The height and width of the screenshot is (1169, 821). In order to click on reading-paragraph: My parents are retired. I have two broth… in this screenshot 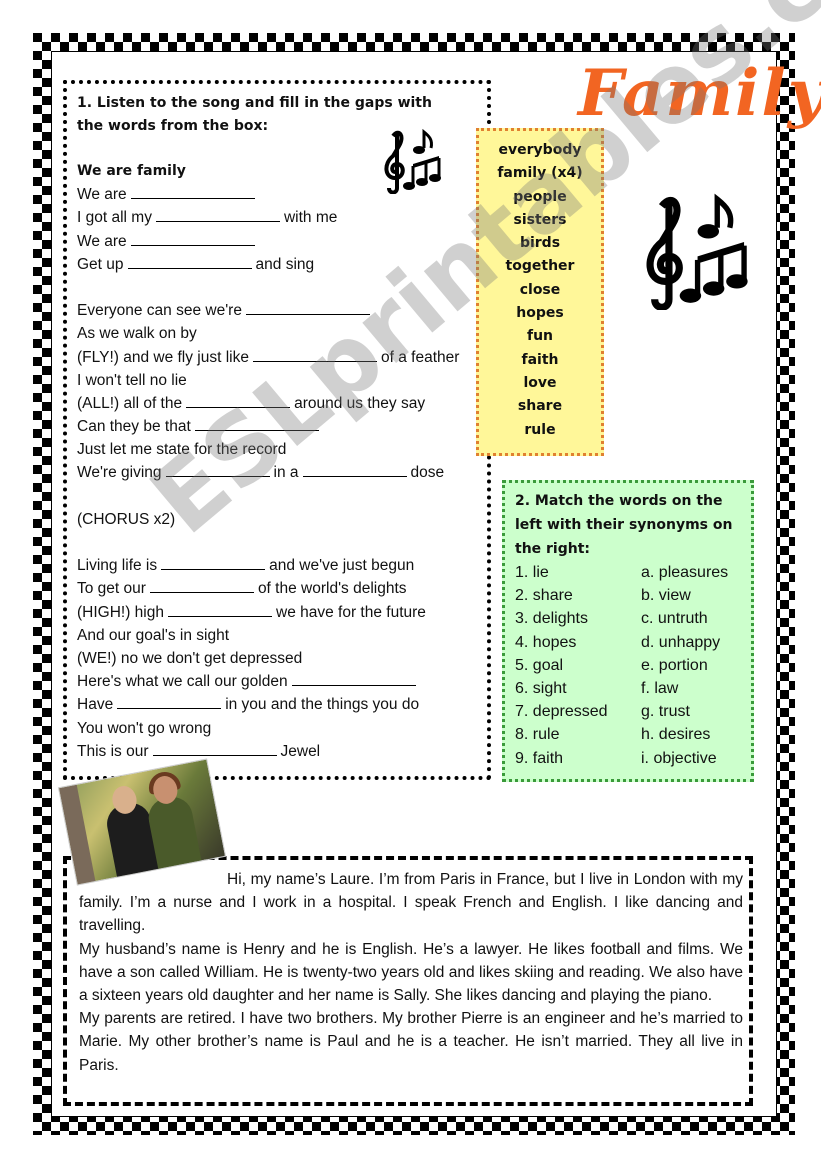, I will do `click(411, 1042)`.